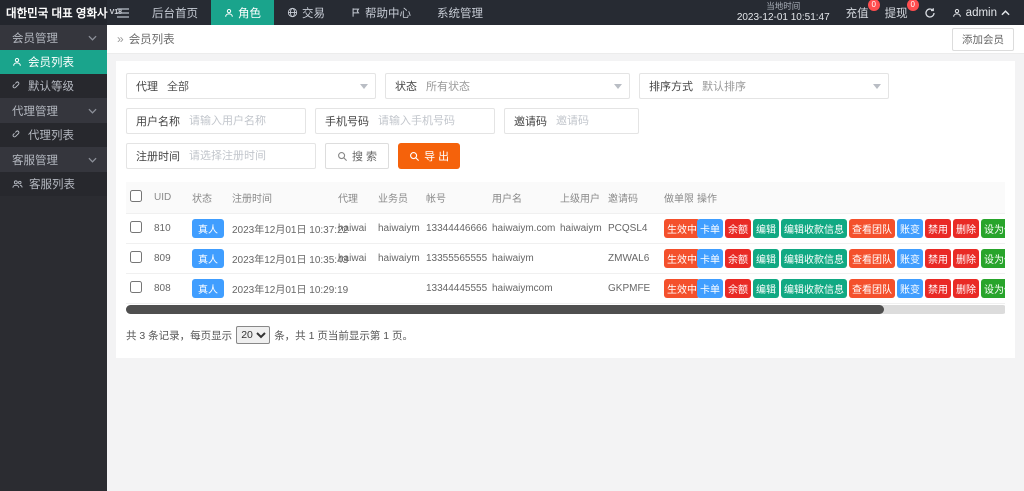  Describe the element at coordinates (522, 258) in the screenshot. I see `cell-username: haiwaiym` at that location.